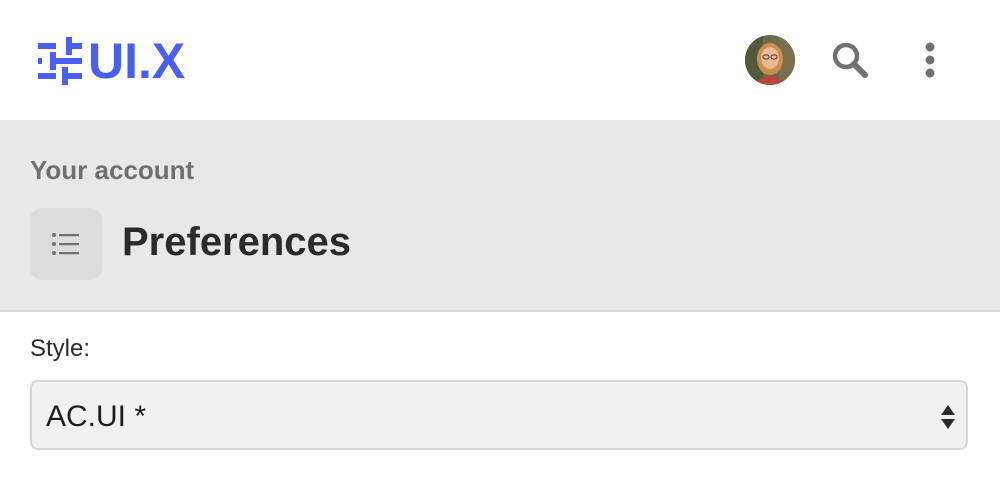  I want to click on more-vertical-icon, so click(930, 60).